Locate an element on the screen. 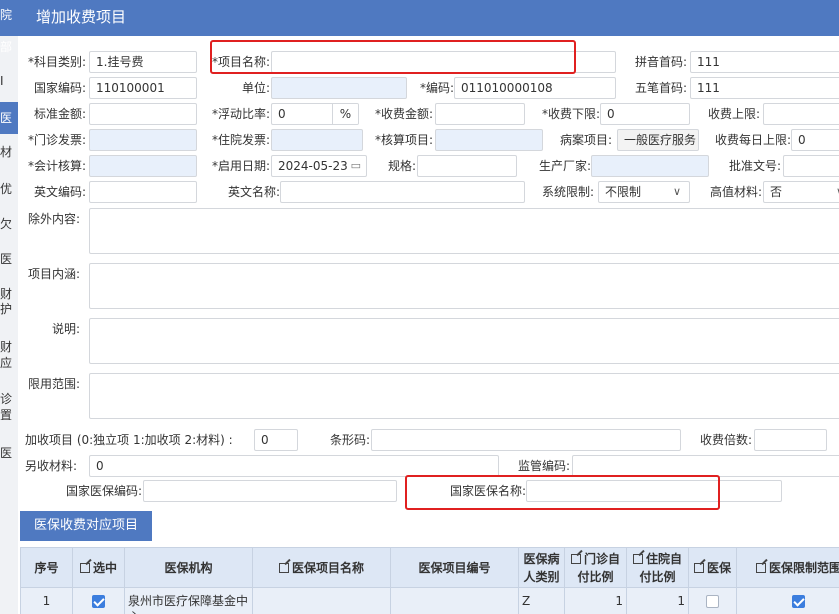 This screenshot has width=839, height=614. background-sidebar-item: I is located at coordinates (2, 81).